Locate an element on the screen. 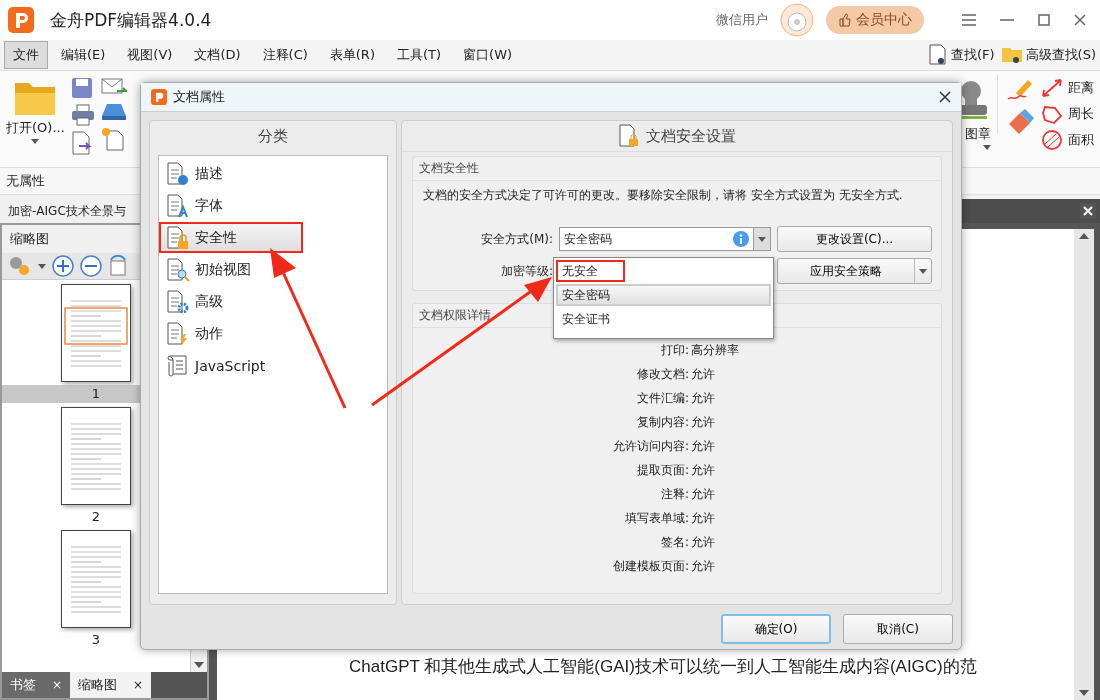 This screenshot has height=700, width=1100. info-icon is located at coordinates (741, 239).